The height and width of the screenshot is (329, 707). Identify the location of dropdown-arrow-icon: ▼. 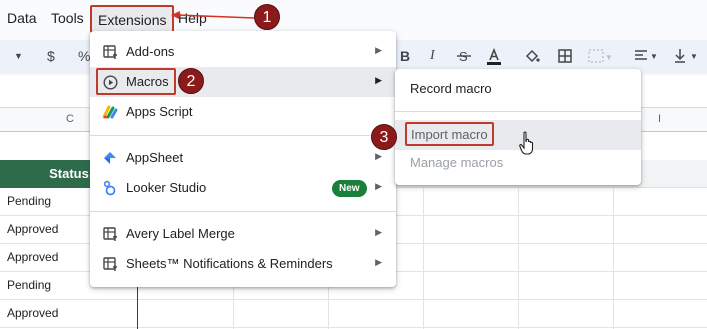
(18, 56).